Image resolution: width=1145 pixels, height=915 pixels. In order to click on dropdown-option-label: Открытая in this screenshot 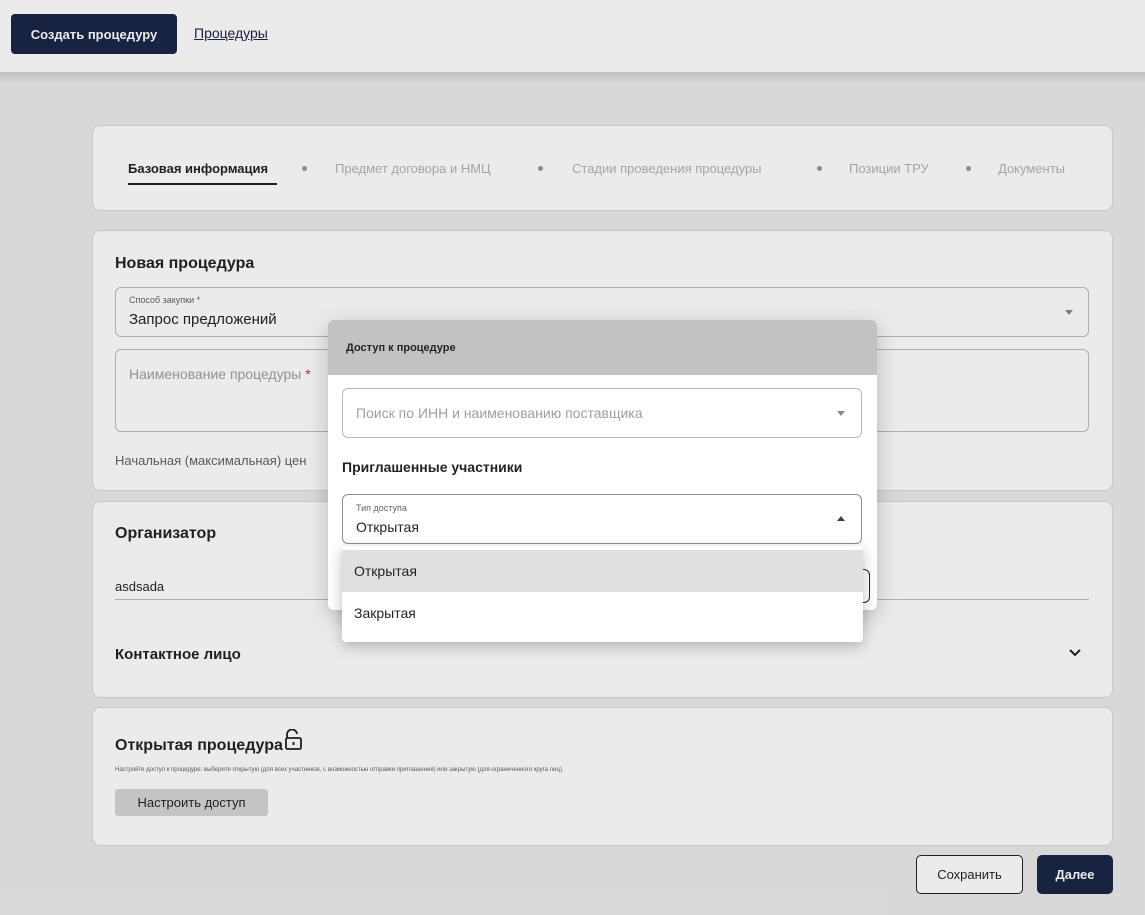, I will do `click(385, 571)`.